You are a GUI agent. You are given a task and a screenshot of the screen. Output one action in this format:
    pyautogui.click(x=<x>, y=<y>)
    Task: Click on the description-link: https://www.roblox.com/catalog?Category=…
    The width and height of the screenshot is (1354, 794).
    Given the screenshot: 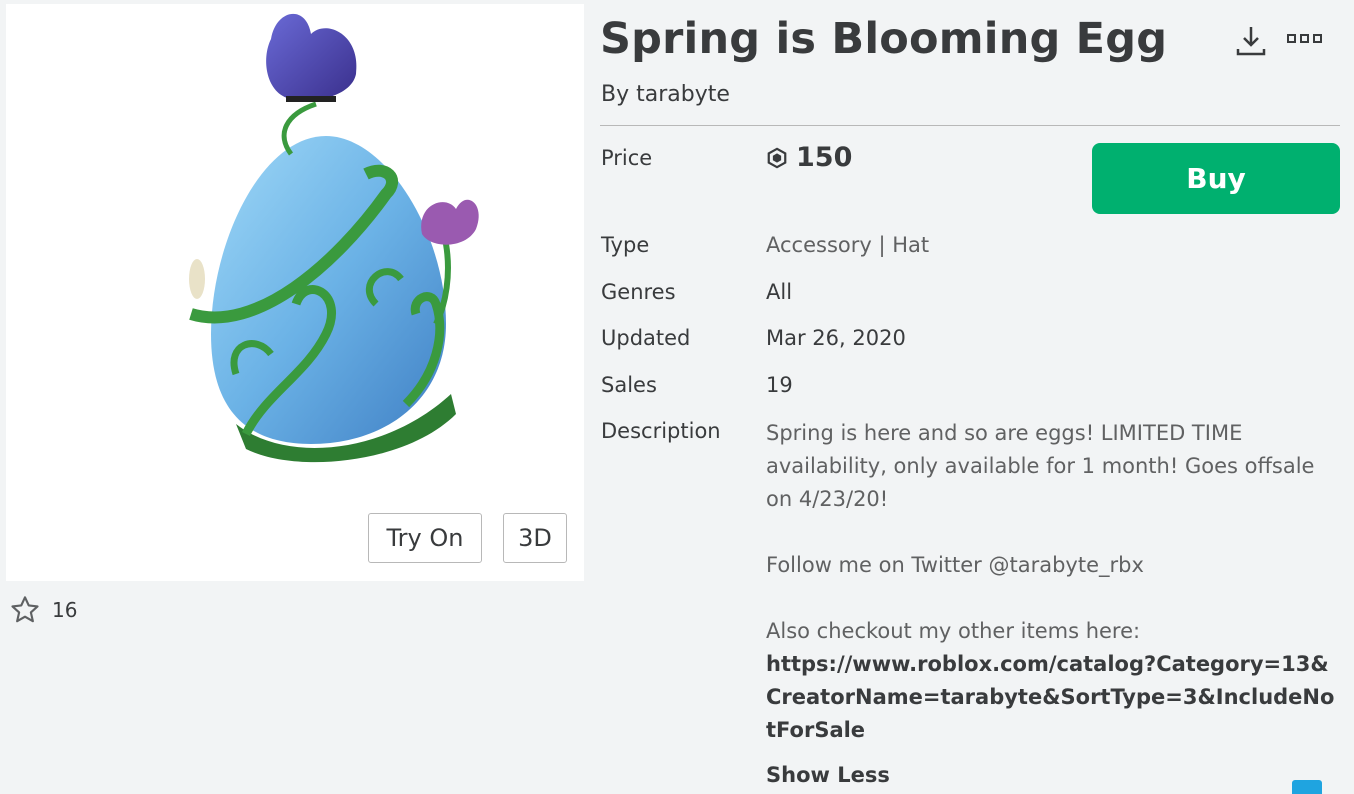 What is the action you would take?
    pyautogui.click(x=1051, y=697)
    